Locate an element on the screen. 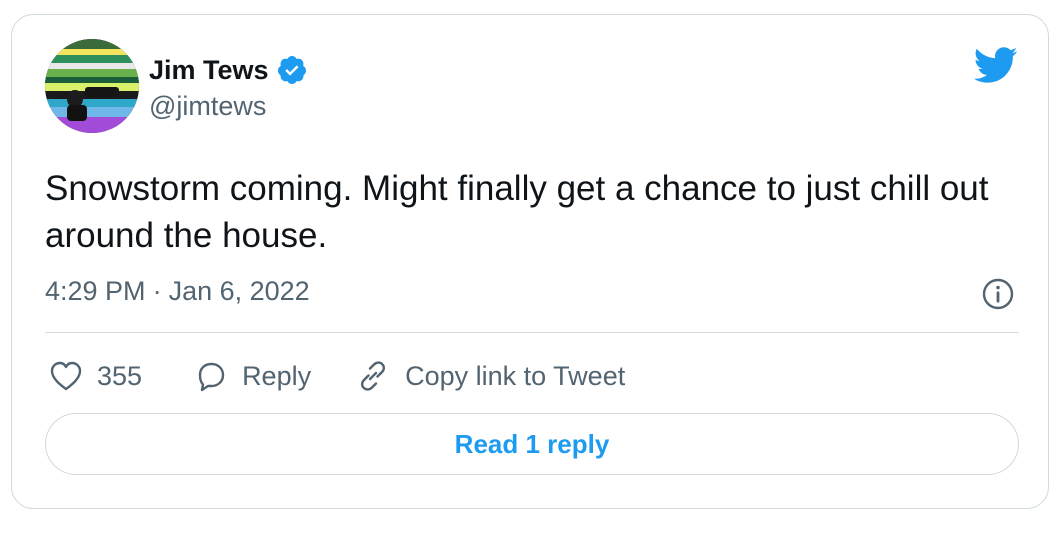  tweet-date: Jan 6, 2022 is located at coordinates (239, 291).